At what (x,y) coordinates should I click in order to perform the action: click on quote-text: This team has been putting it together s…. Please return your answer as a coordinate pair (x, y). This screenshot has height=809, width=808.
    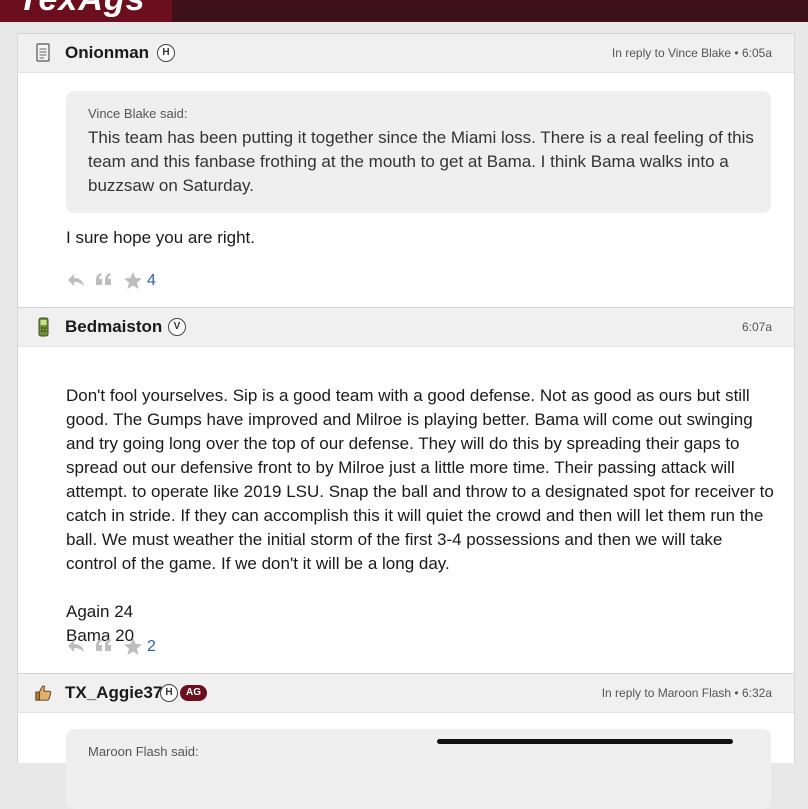
    Looking at the image, I should click on (421, 161).